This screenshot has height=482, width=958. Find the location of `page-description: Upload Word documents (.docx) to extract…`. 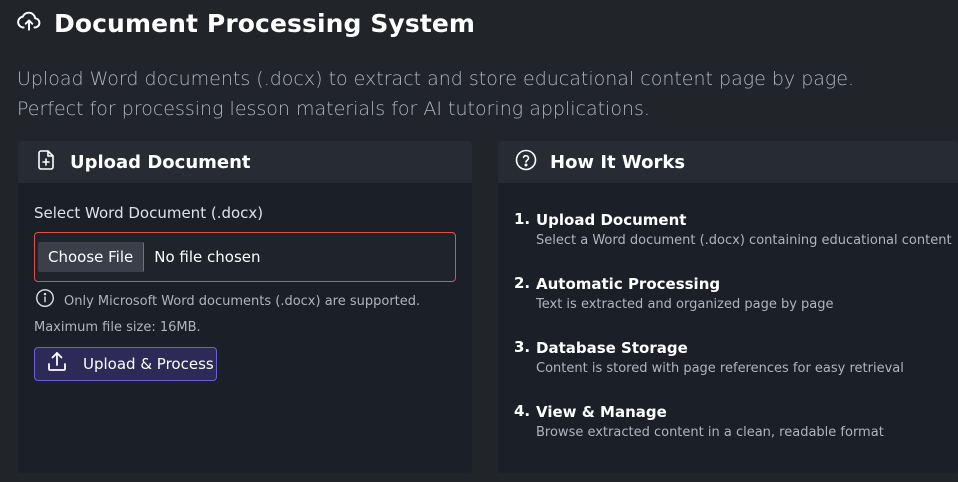

page-description: Upload Word documents (.docx) to extract… is located at coordinates (436, 94).